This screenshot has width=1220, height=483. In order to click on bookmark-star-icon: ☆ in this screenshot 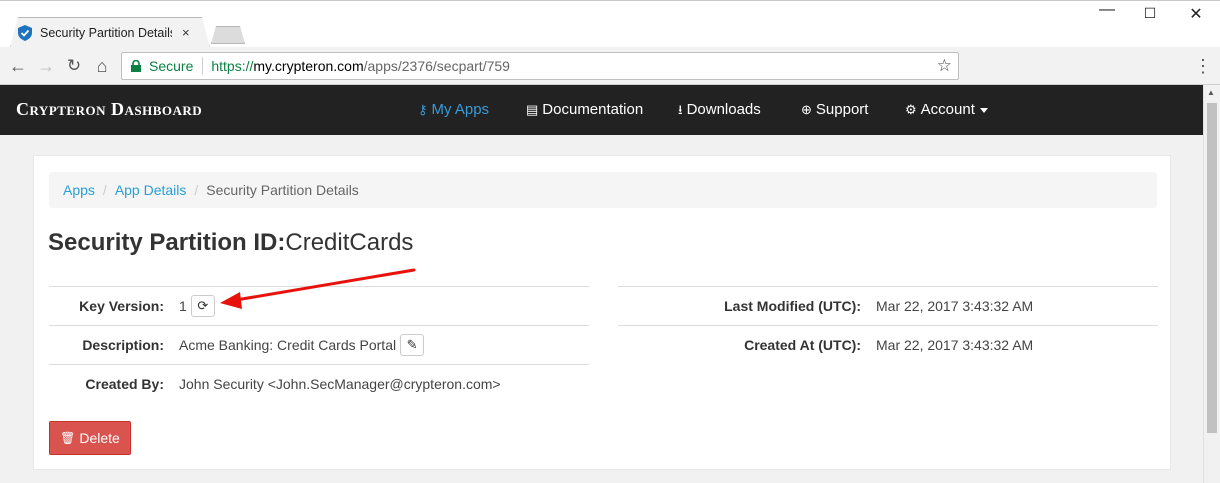, I will do `click(944, 66)`.